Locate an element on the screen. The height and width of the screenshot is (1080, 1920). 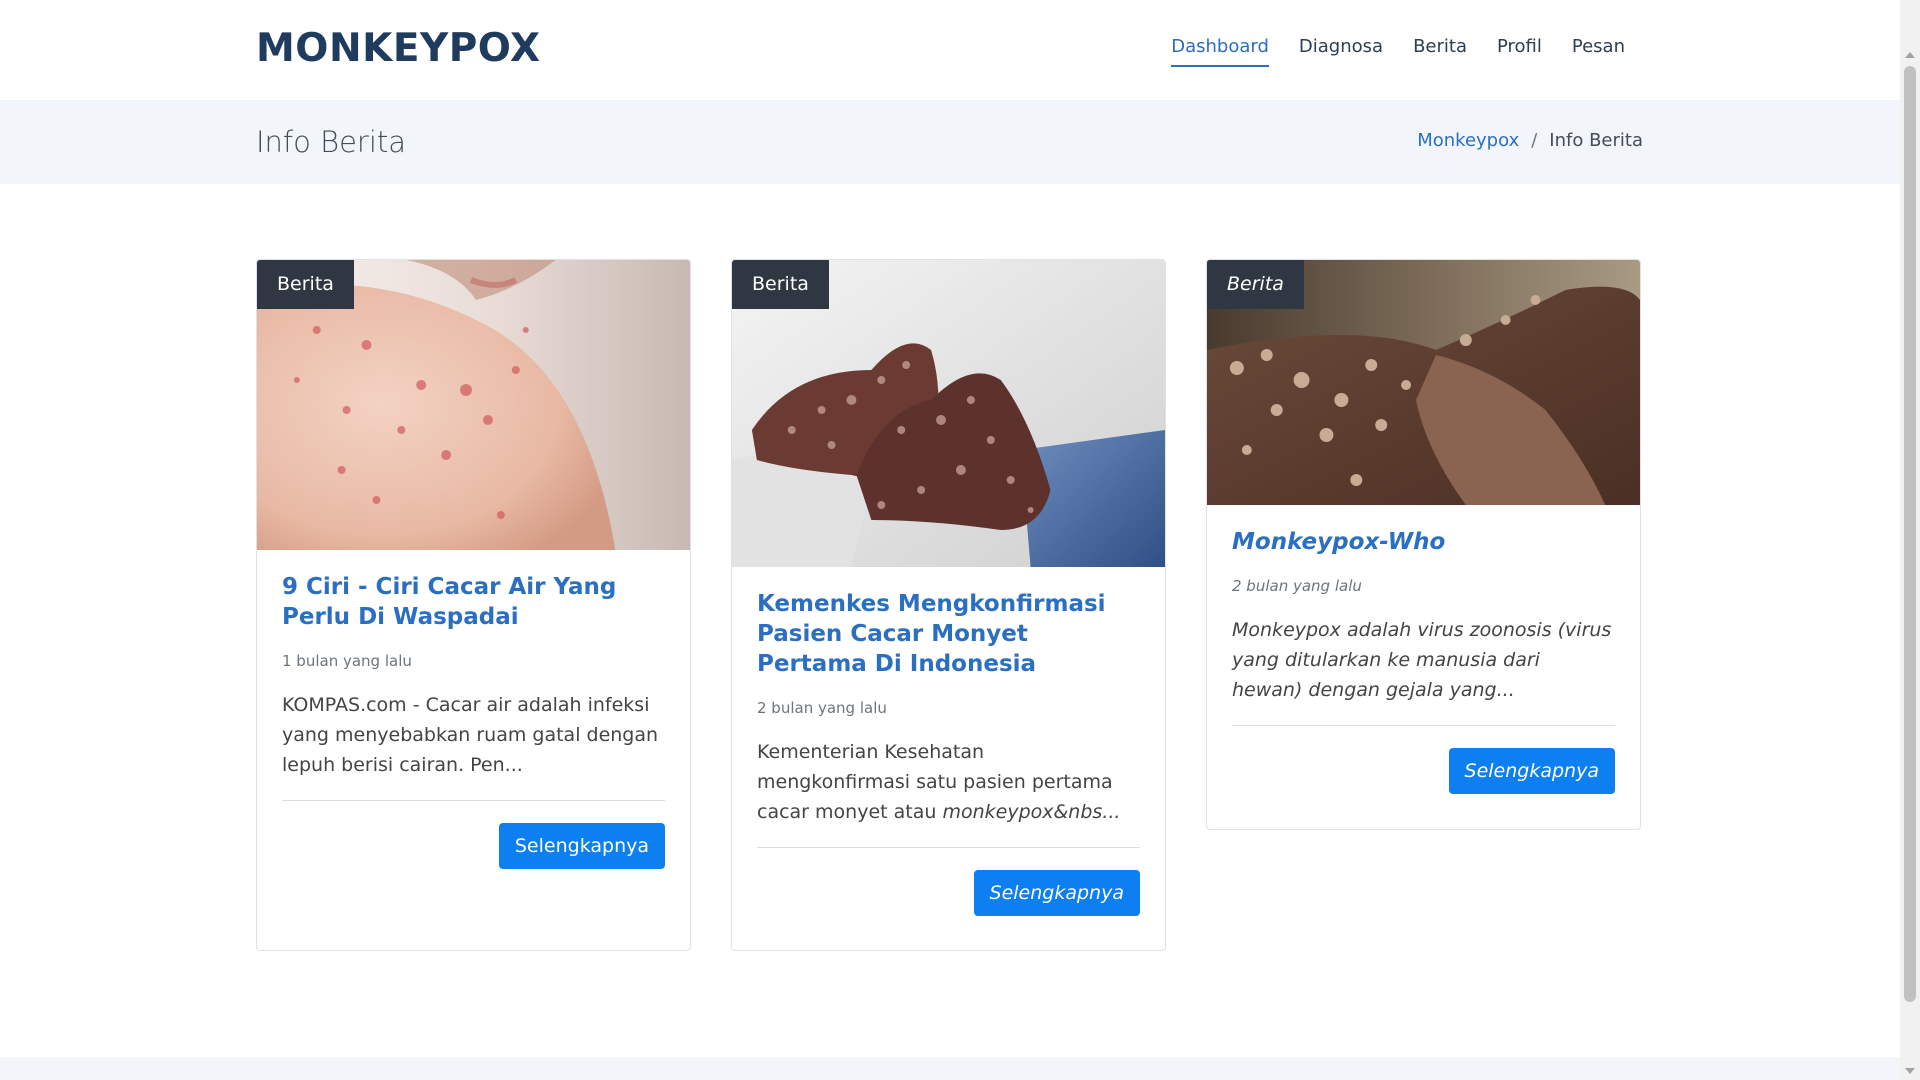
nav-profil: Profil is located at coordinates (1519, 48).